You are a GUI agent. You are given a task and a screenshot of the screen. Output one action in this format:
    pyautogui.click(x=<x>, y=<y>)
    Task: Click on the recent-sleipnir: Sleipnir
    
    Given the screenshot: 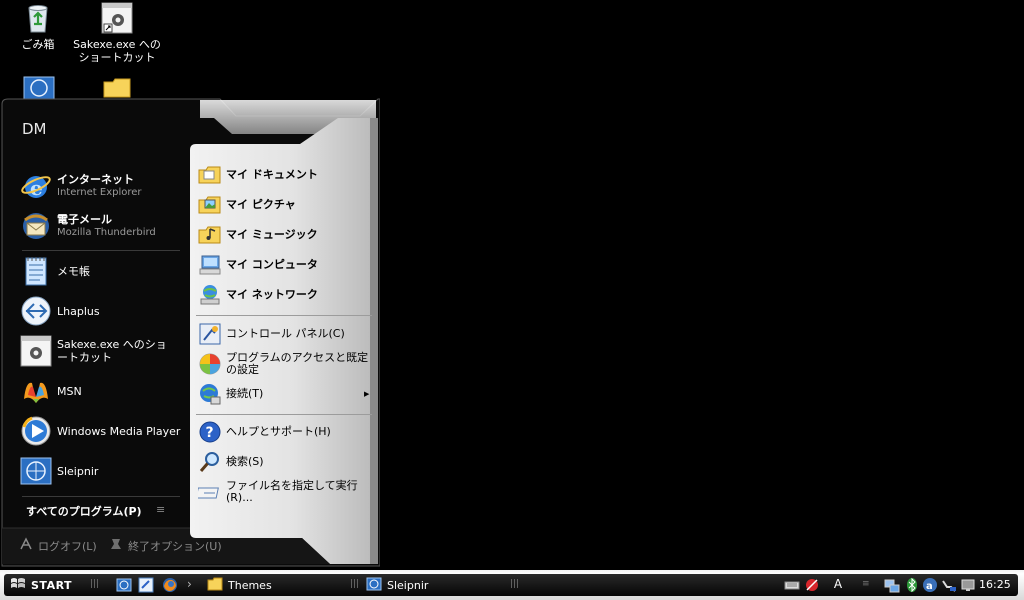 What is the action you would take?
    pyautogui.click(x=101, y=471)
    